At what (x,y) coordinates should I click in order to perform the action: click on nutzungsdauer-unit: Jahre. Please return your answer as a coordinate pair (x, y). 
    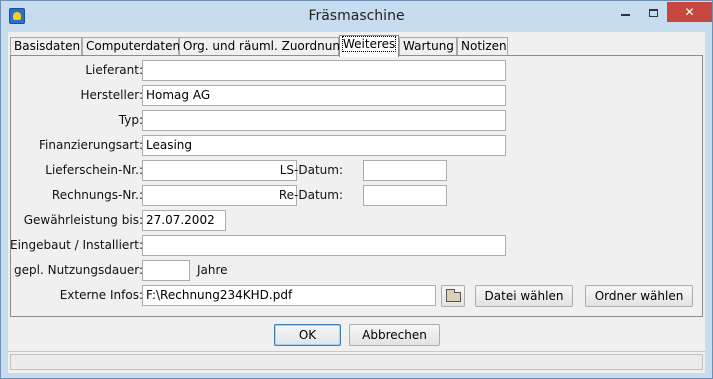
    Looking at the image, I should click on (212, 270).